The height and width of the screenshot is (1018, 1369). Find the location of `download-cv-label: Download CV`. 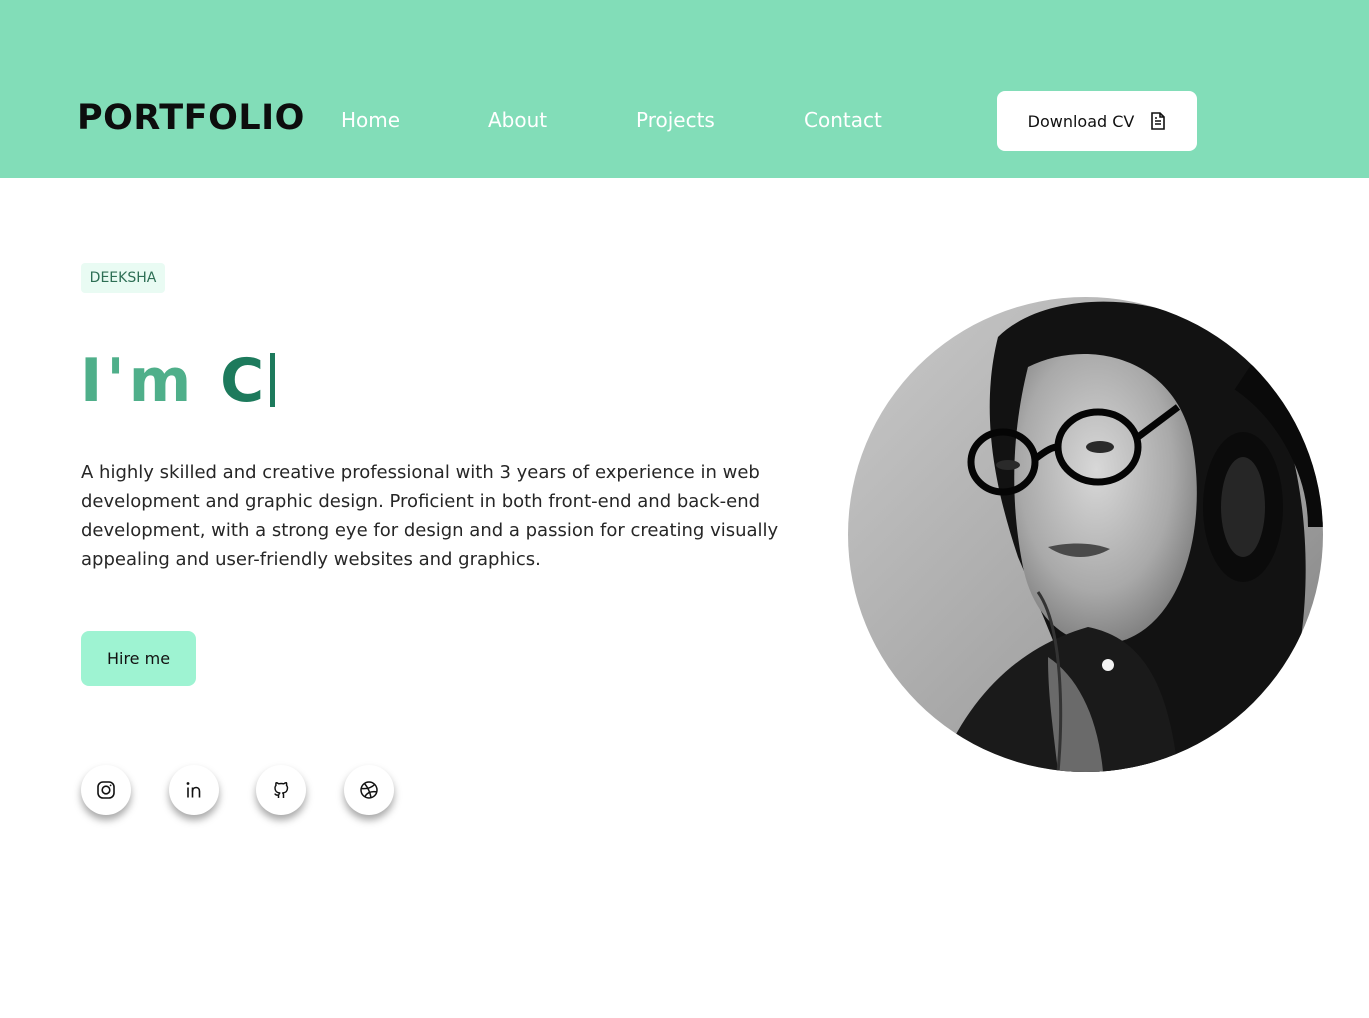

download-cv-label: Download CV is located at coordinates (1081, 121).